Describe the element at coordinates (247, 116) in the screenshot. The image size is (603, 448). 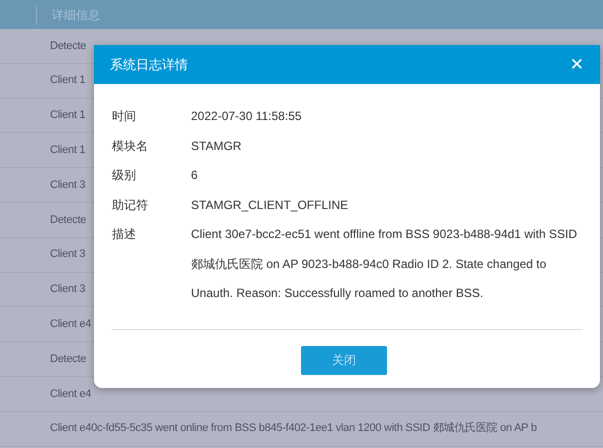
I see `field-value: 2022-07-30 11:58:55` at that location.